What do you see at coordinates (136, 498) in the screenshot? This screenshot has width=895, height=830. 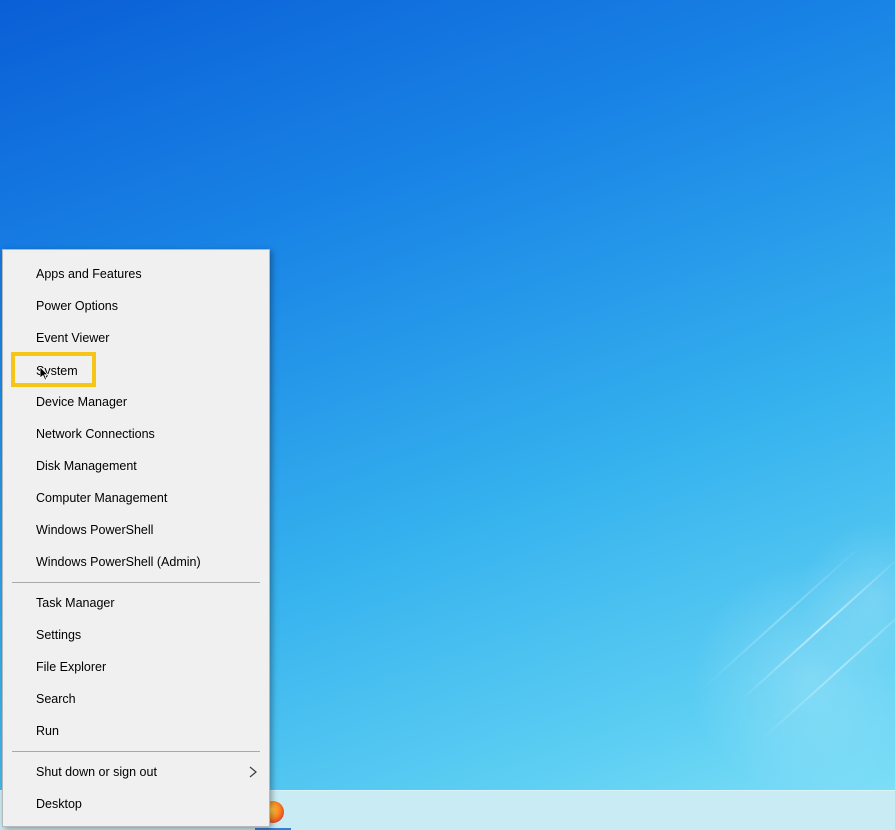 I see `menu-item-computer-management: Computer Management` at bounding box center [136, 498].